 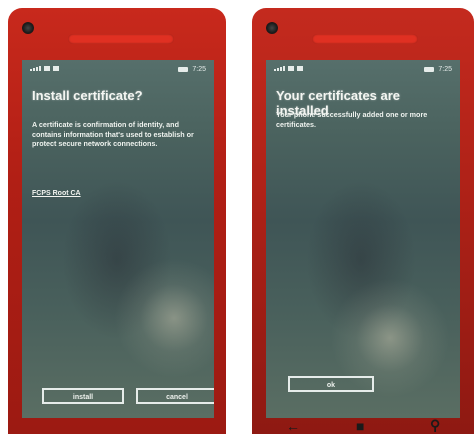 What do you see at coordinates (175, 396) in the screenshot?
I see `cancel-button: cancel` at bounding box center [175, 396].